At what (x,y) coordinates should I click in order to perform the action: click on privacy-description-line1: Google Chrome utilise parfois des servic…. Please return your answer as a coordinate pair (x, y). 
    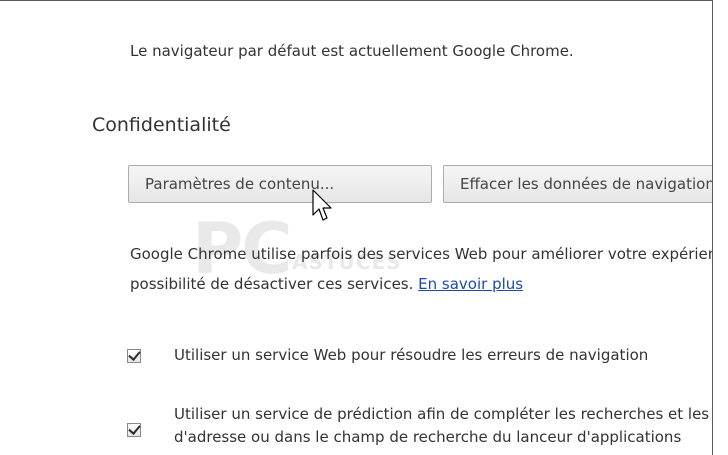
    Looking at the image, I should click on (421, 254).